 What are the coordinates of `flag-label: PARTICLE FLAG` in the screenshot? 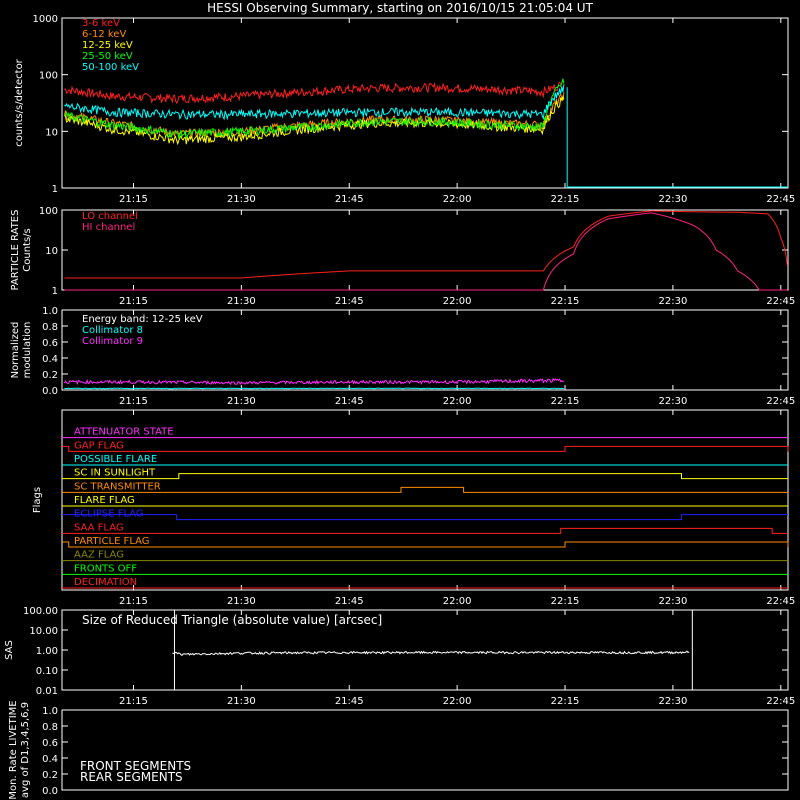 It's located at (112, 541).